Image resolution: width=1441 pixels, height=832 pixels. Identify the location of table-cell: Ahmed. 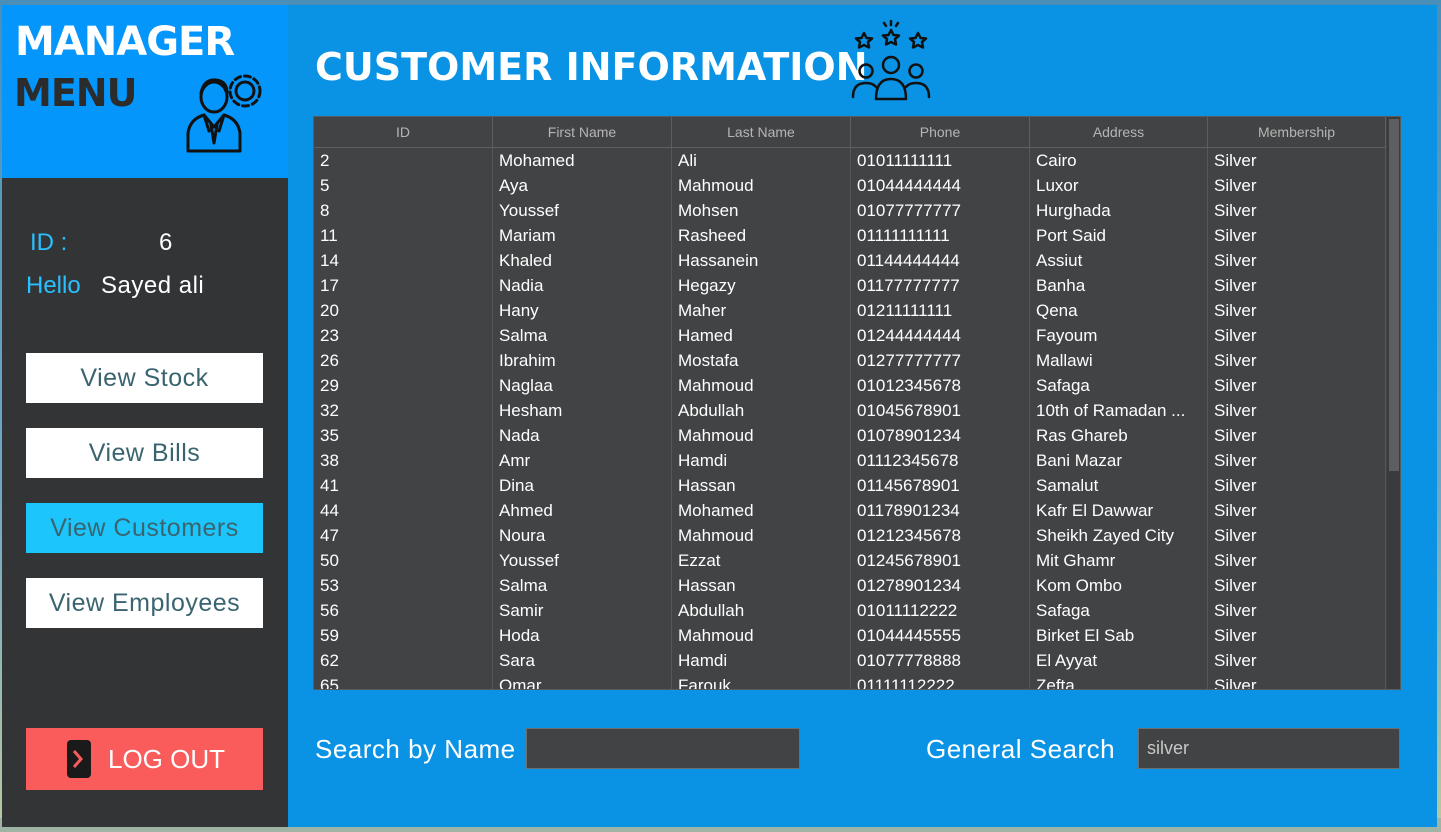
(582, 510).